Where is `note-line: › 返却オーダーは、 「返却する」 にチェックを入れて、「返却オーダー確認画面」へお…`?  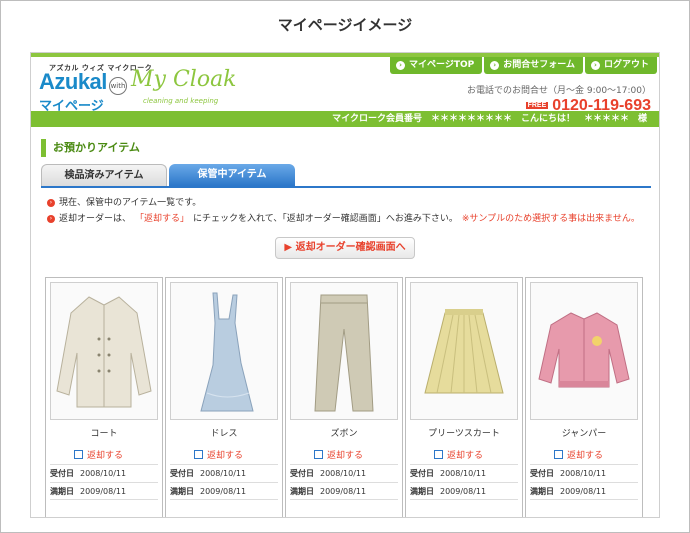 note-line: › 返却オーダーは、 「返却する」 にチェックを入れて、「返却オーダー確認画面」へお… is located at coordinates (343, 219).